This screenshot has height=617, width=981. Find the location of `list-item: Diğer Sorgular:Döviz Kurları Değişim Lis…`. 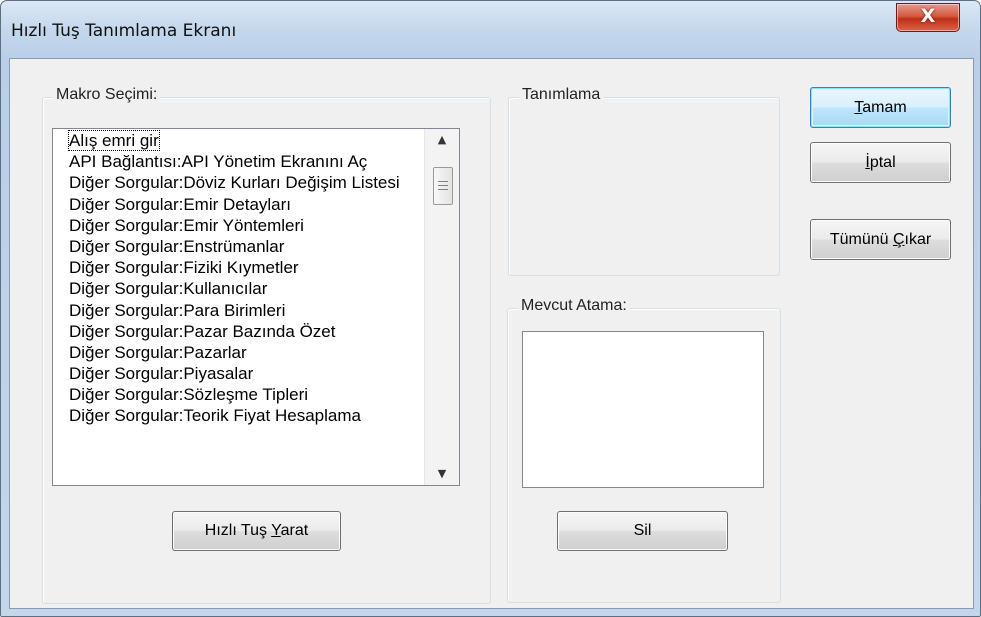

list-item: Diğer Sorgular:Döviz Kurları Değişim Lis… is located at coordinates (238, 182).